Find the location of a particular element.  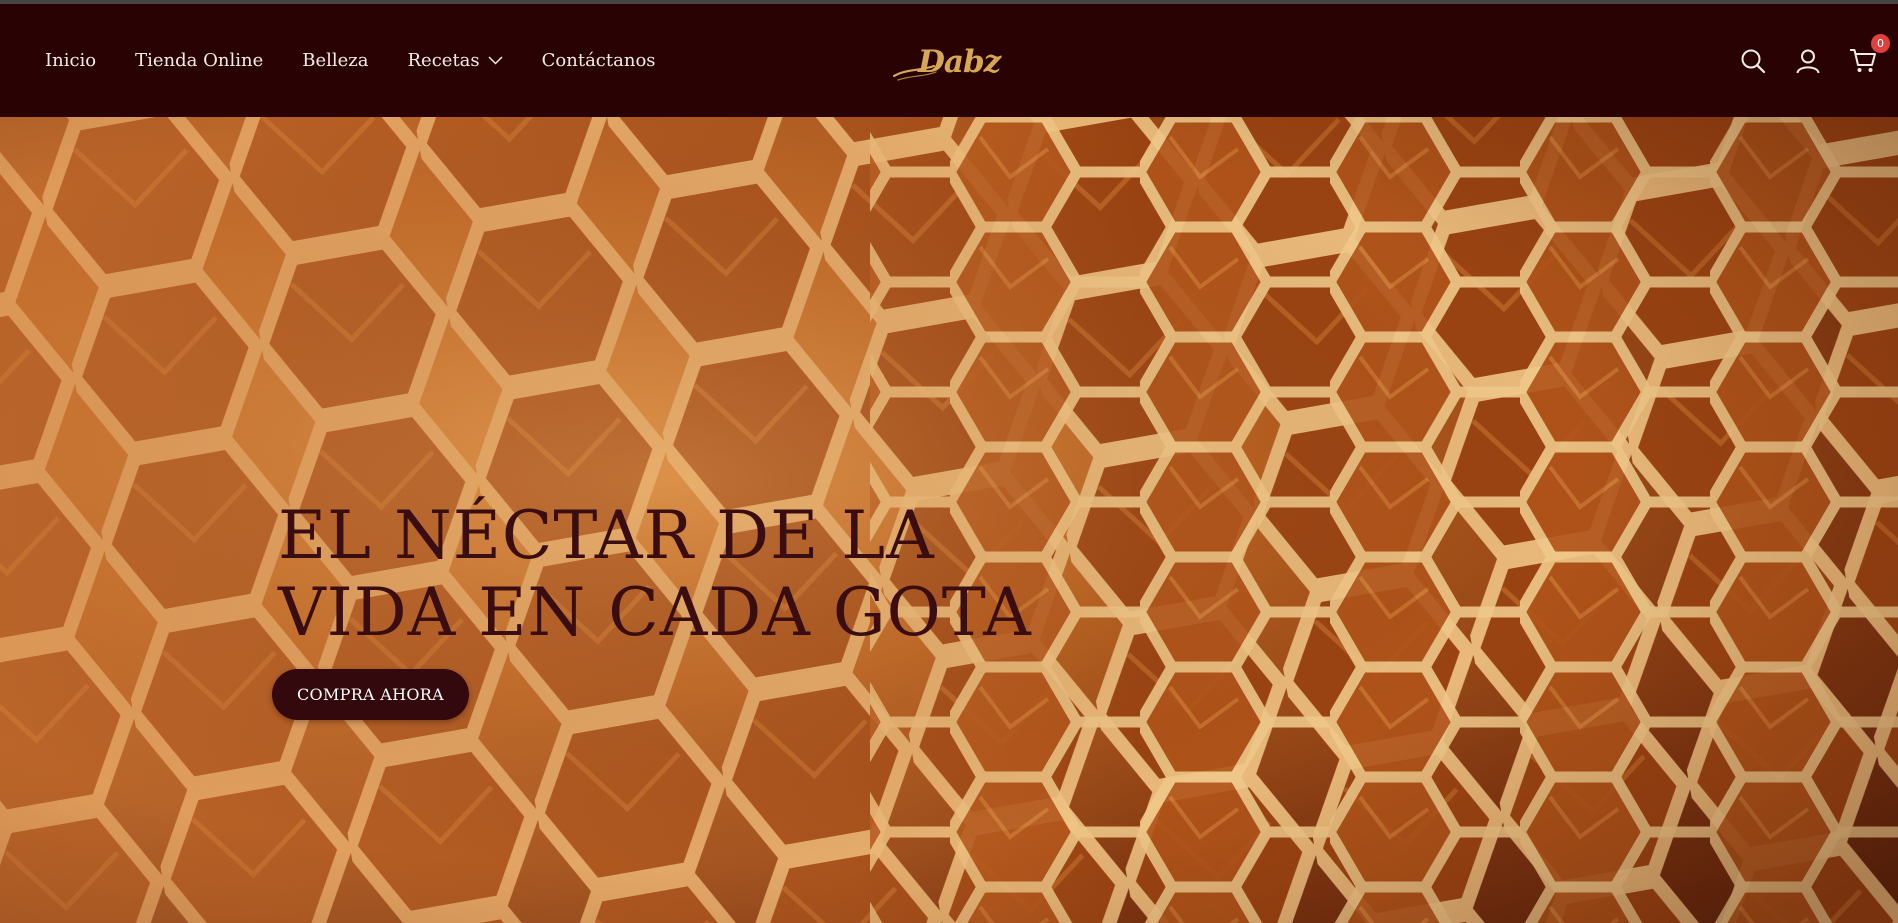

cart-count-badge: 0 is located at coordinates (1880, 43).